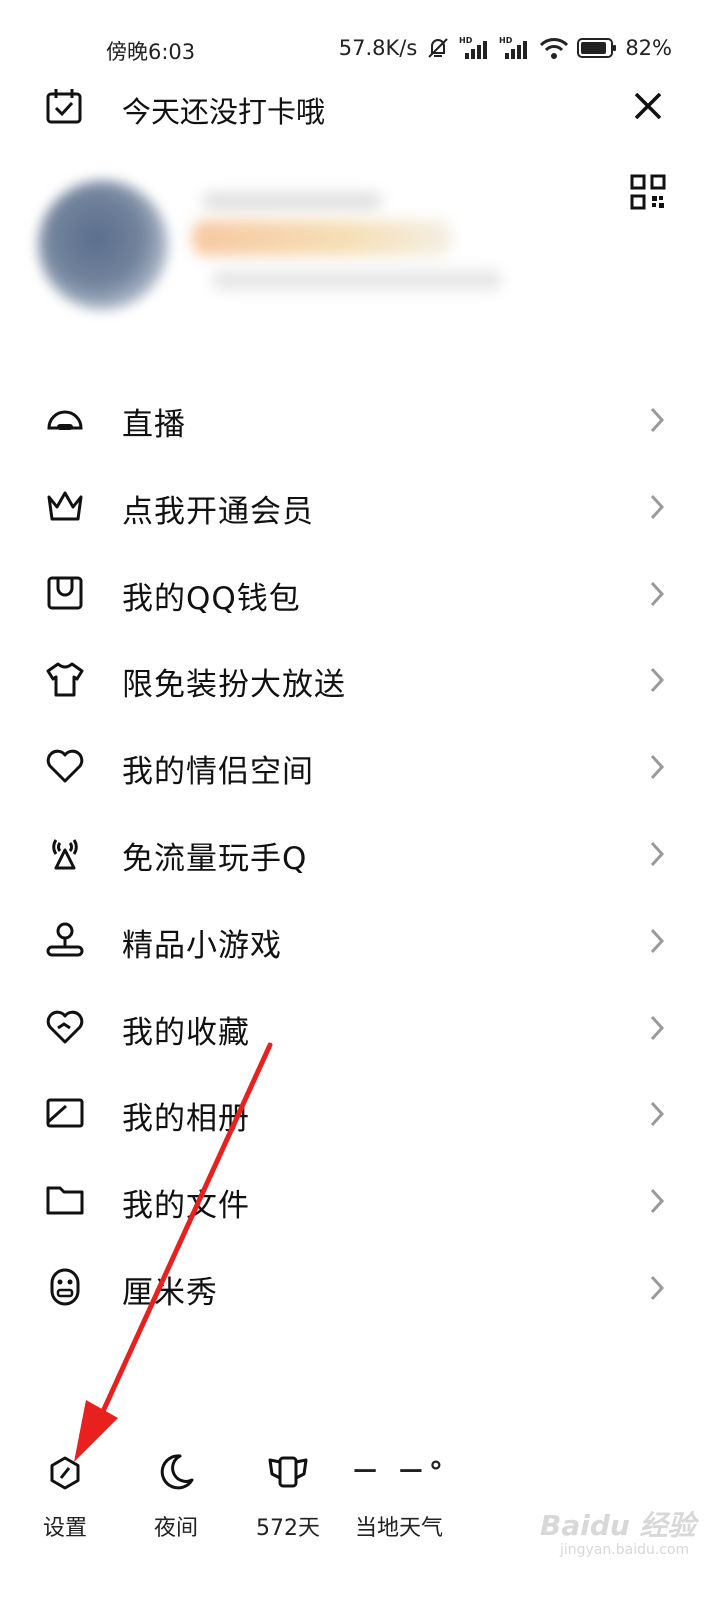 This screenshot has height=1600, width=720. What do you see at coordinates (202, 945) in the screenshot?
I see `menu-label: 精品小游戏` at bounding box center [202, 945].